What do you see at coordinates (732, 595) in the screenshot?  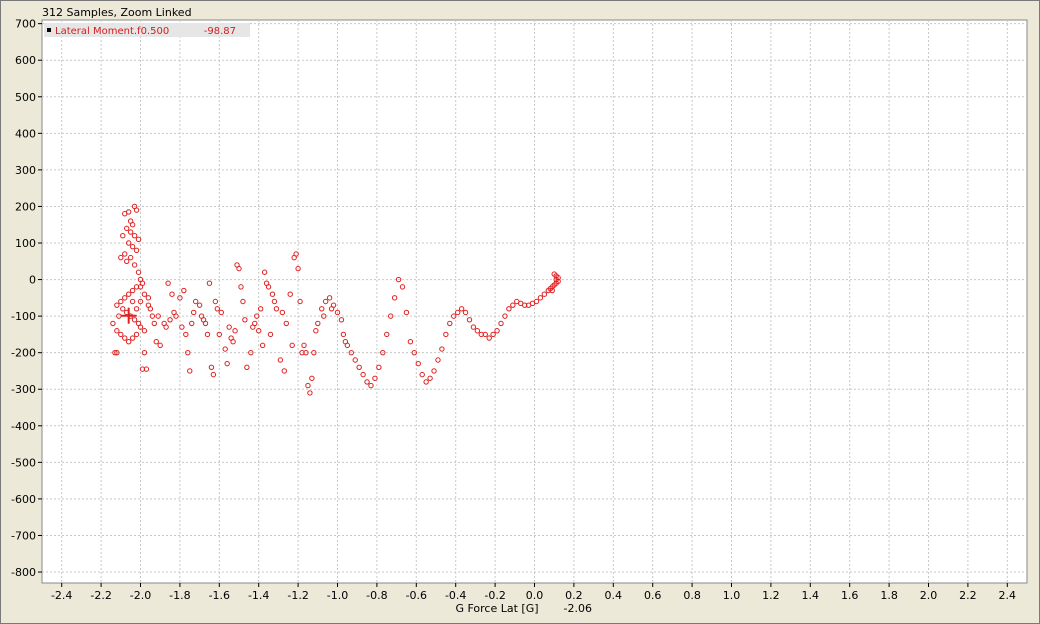 I see `x-tick-label: 1.0` at bounding box center [732, 595].